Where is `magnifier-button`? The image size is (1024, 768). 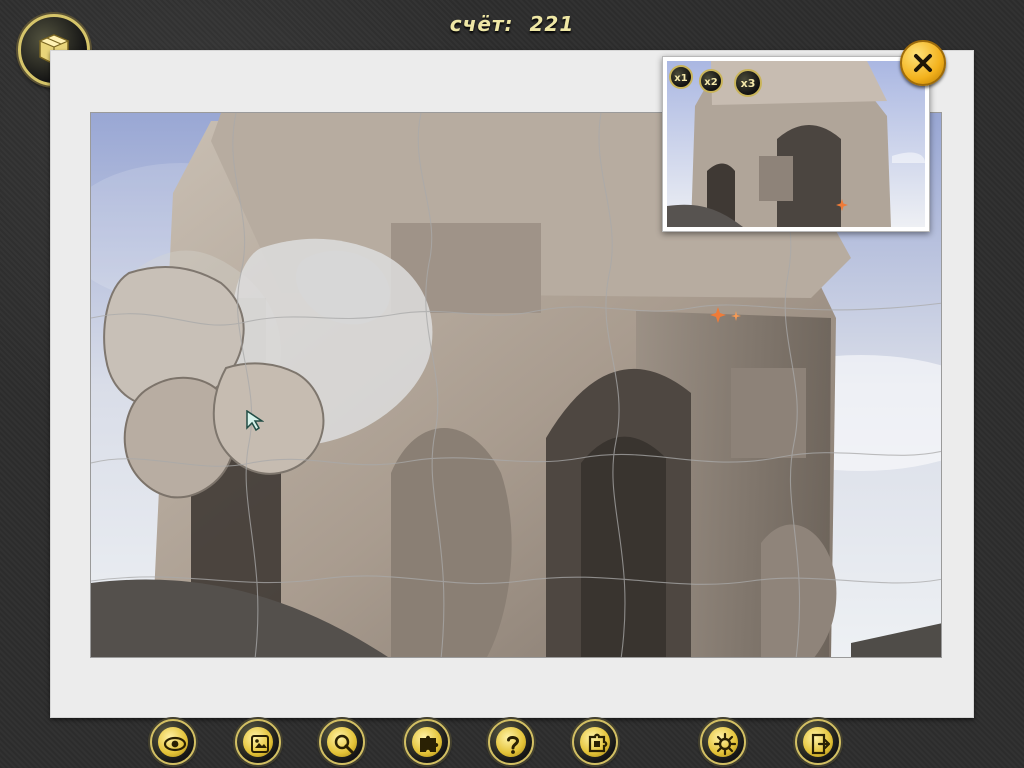 magnifier-button is located at coordinates (342, 742).